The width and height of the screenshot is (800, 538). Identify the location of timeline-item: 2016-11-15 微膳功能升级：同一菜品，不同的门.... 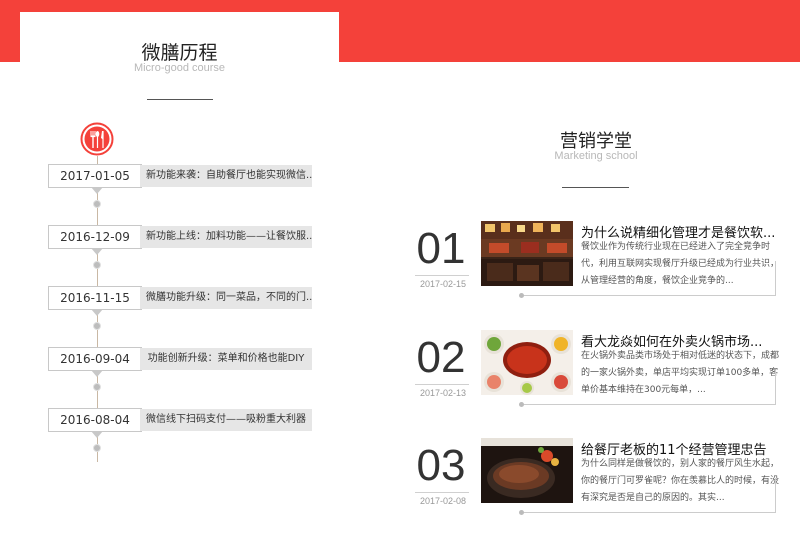
(181, 301).